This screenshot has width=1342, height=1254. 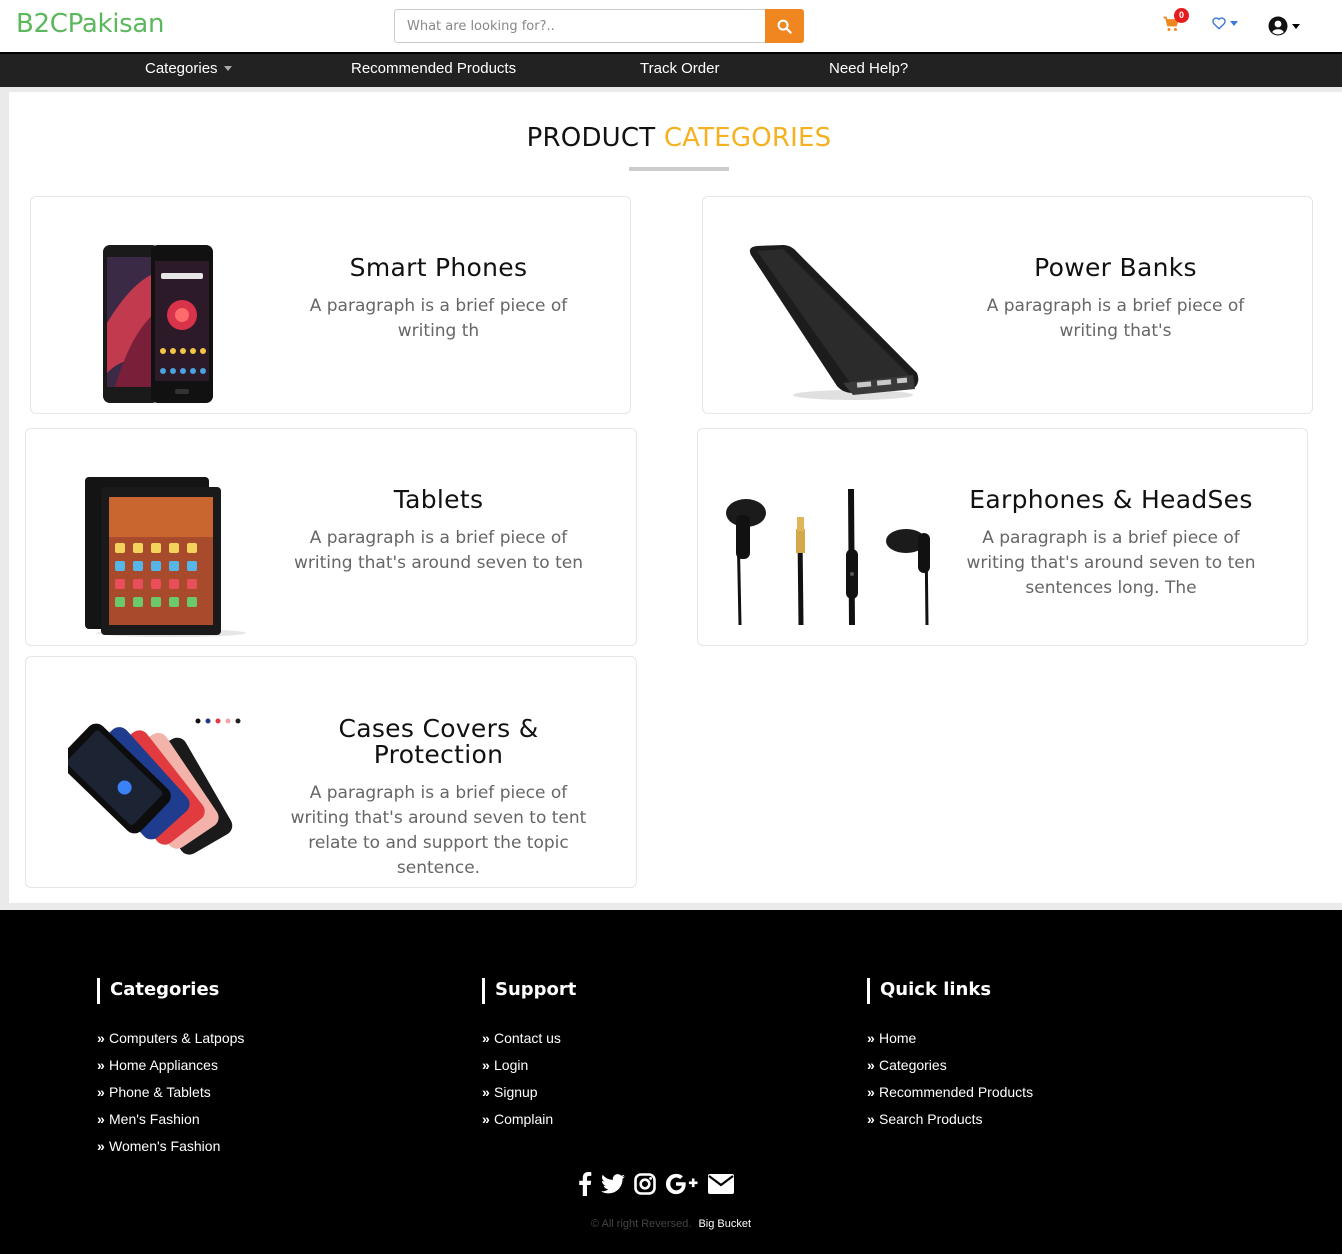 I want to click on nav-recommended-products: Recommended Products, so click(x=433, y=68).